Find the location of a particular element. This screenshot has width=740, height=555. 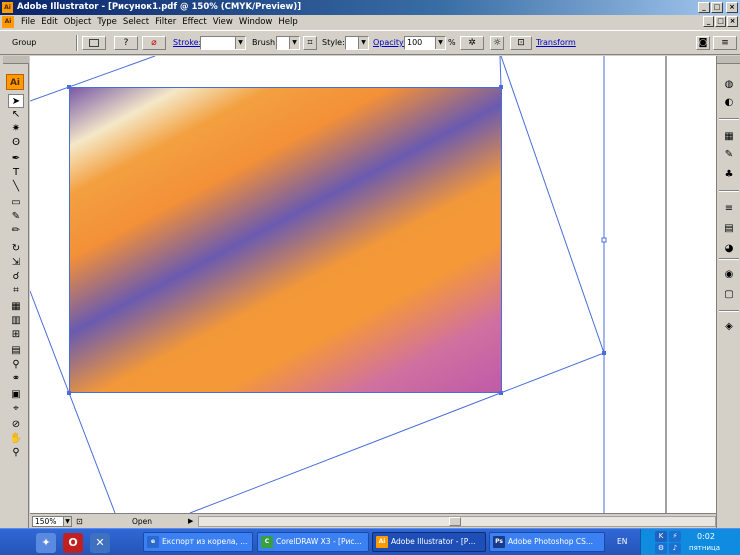

pen-tool-icon: ✒ is located at coordinates (16, 159).